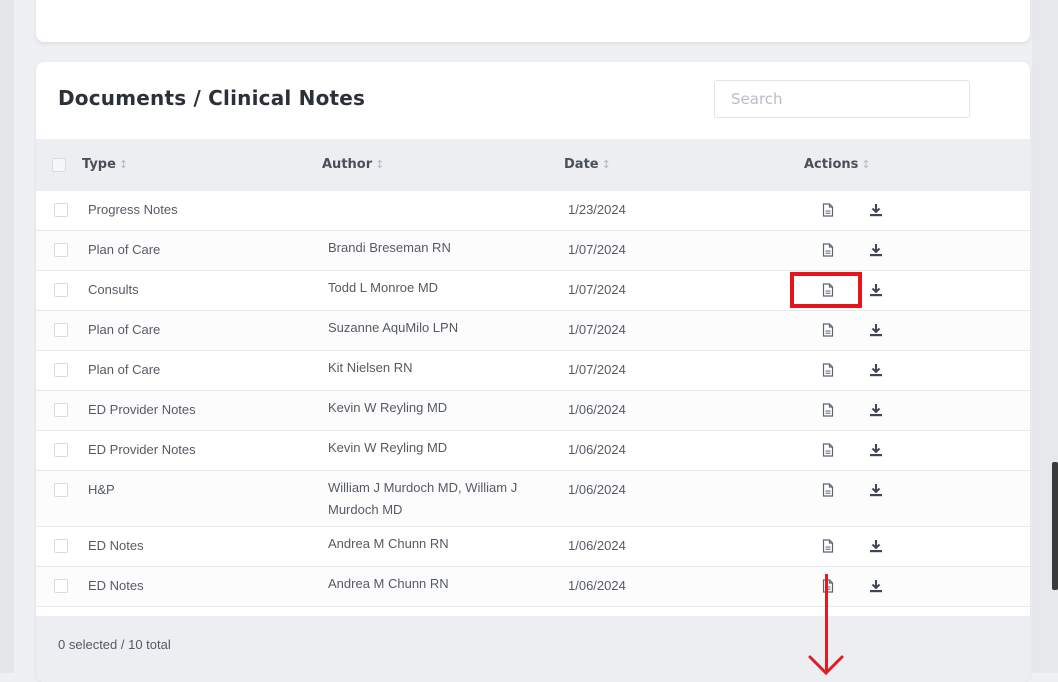  I want to click on cell-author: Andrea M Chunn RN, so click(388, 583).